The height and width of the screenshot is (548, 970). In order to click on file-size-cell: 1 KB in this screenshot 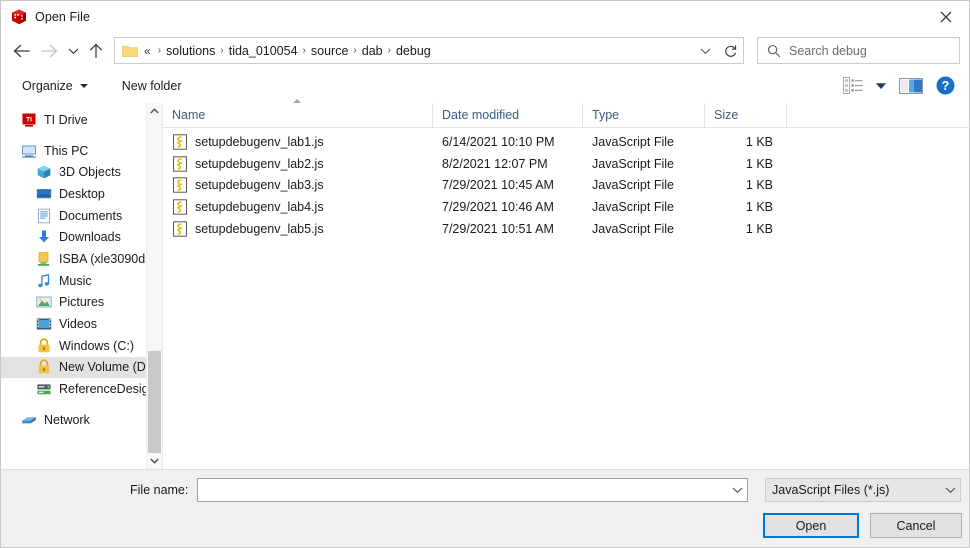, I will do `click(759, 185)`.